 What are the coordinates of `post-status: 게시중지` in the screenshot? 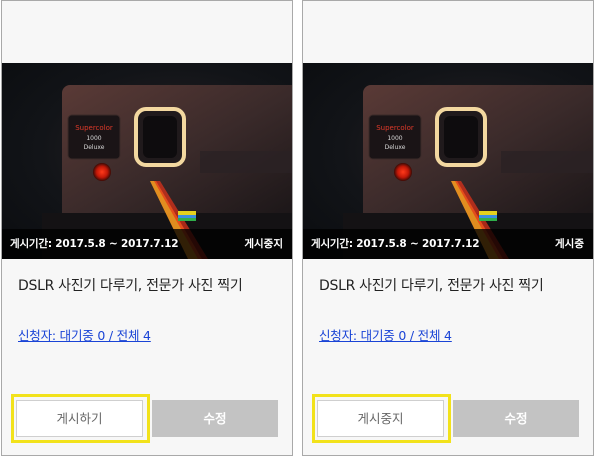 It's located at (263, 244).